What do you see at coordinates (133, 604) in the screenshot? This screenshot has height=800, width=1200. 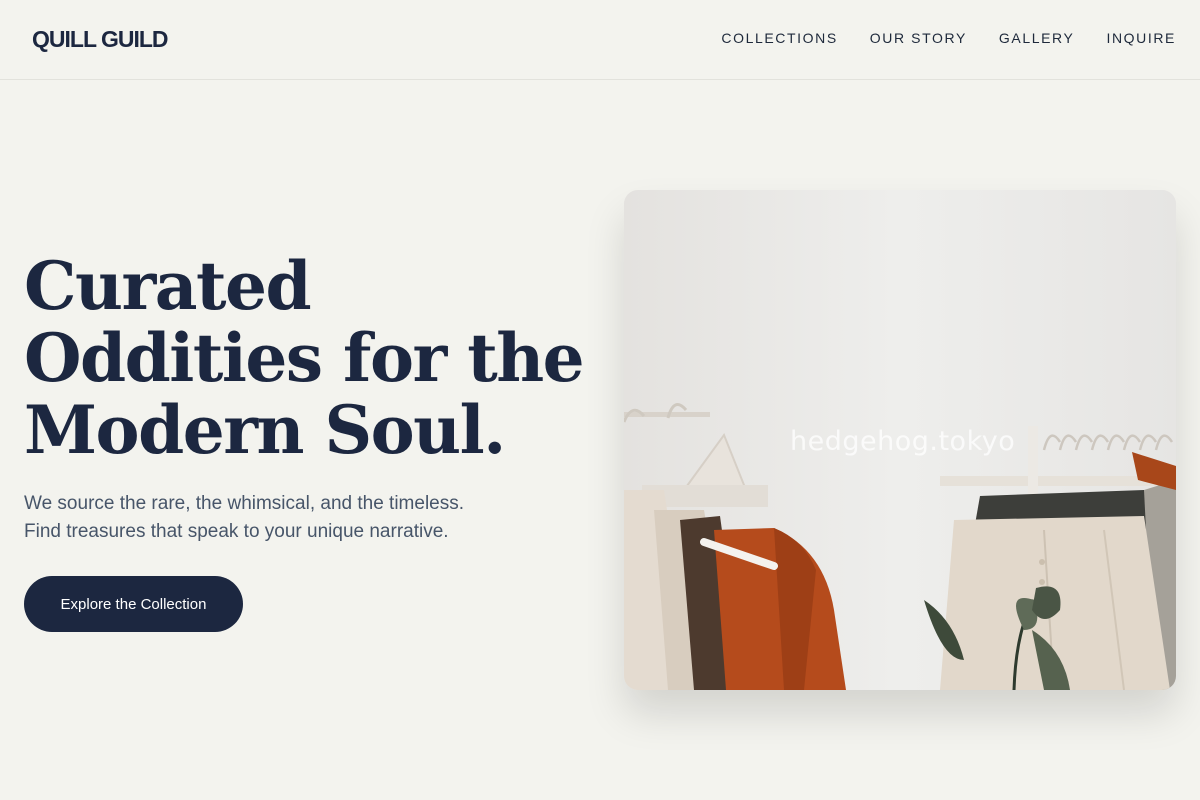 I see `explore-collection-button: Explore the Collection` at bounding box center [133, 604].